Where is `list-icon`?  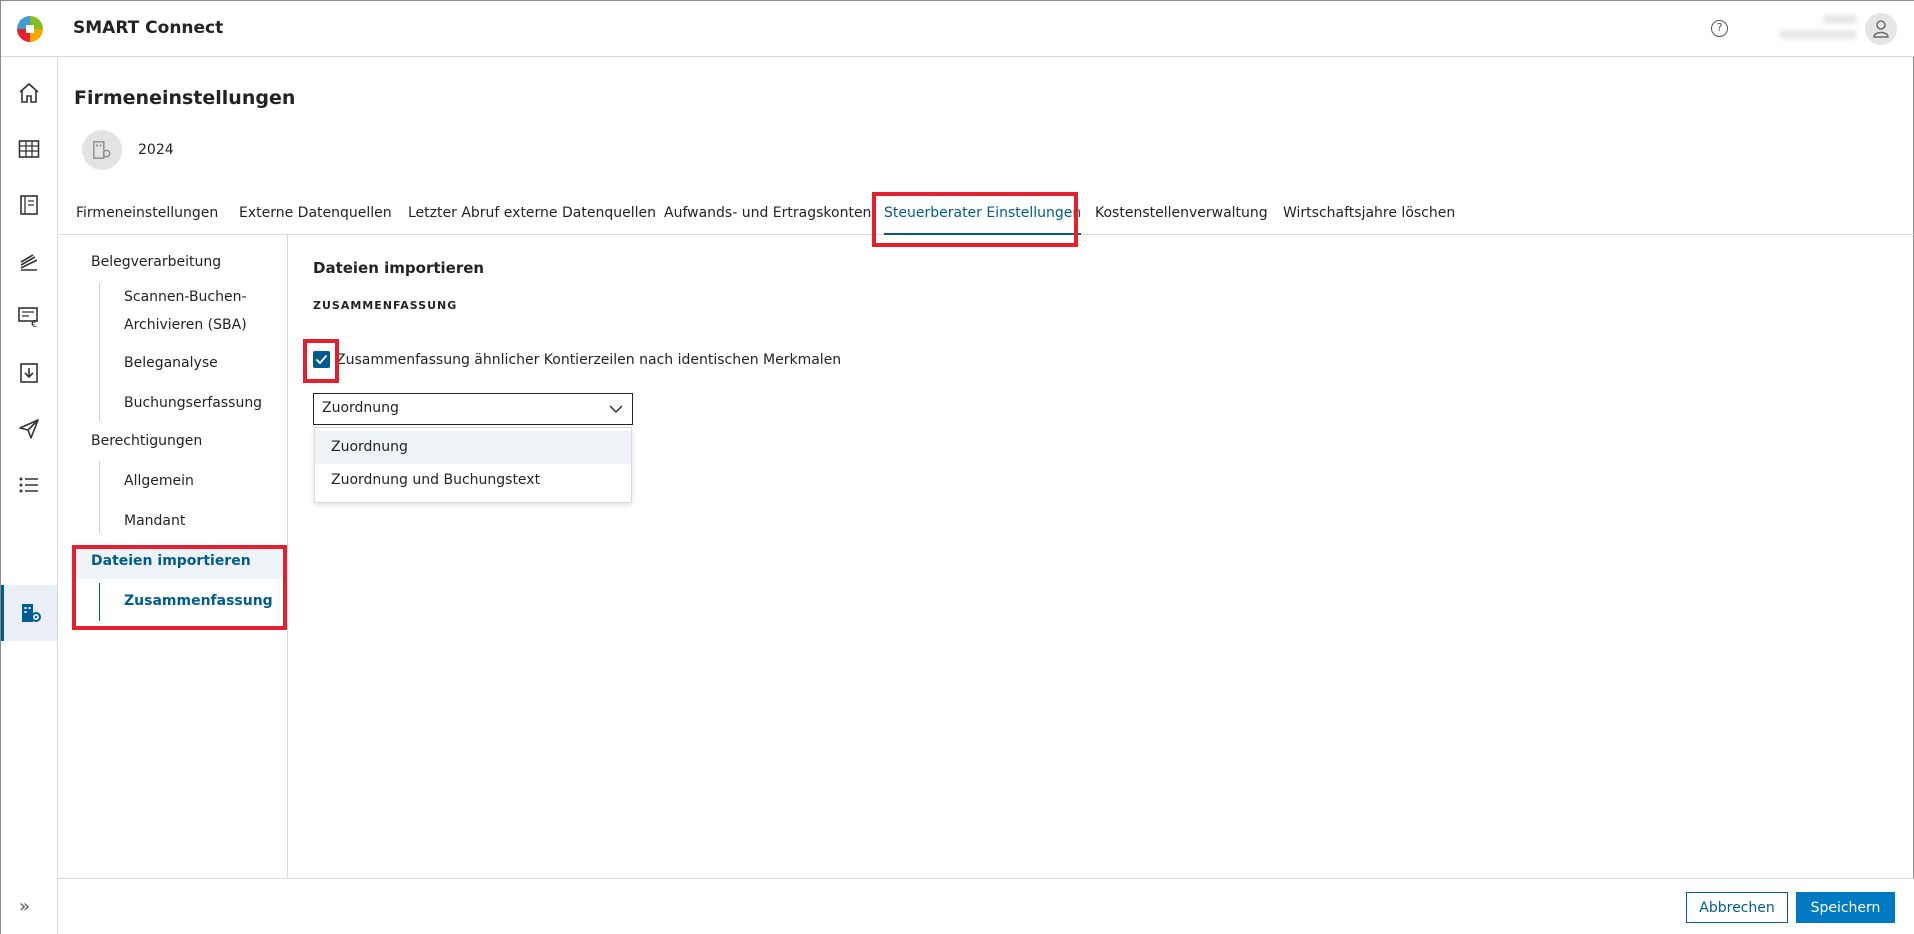 list-icon is located at coordinates (28, 485).